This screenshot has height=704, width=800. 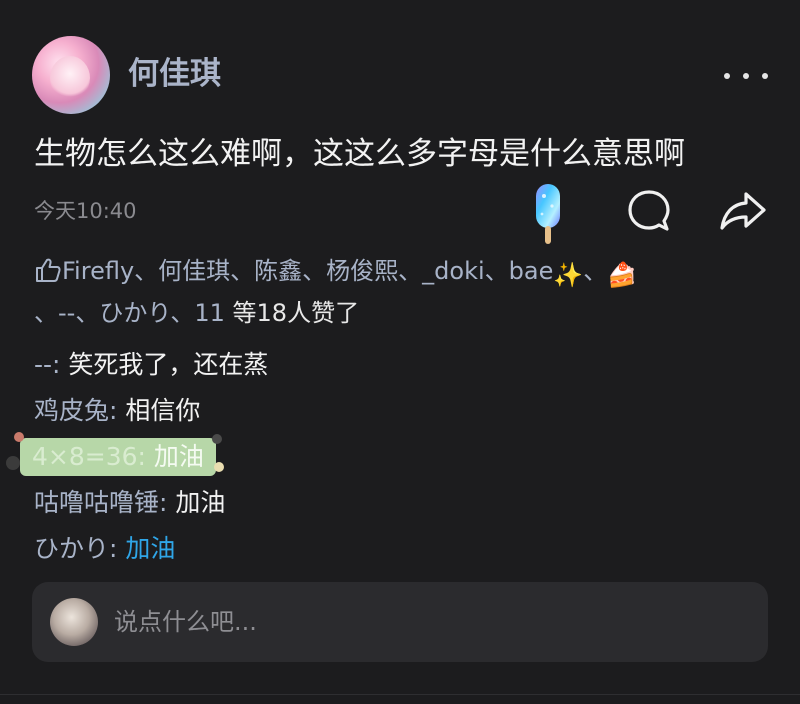 I want to click on sparkles-emoji: ✨, so click(x=568, y=275).